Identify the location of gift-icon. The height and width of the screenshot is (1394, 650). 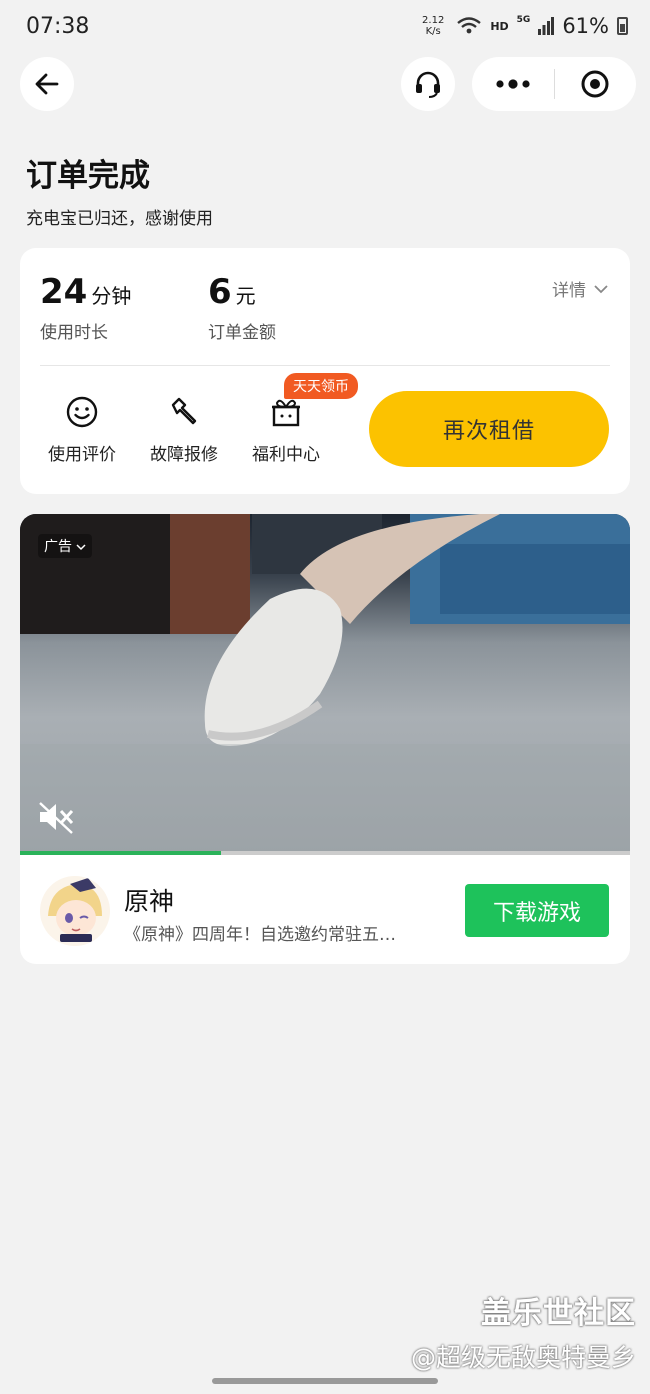
(286, 413).